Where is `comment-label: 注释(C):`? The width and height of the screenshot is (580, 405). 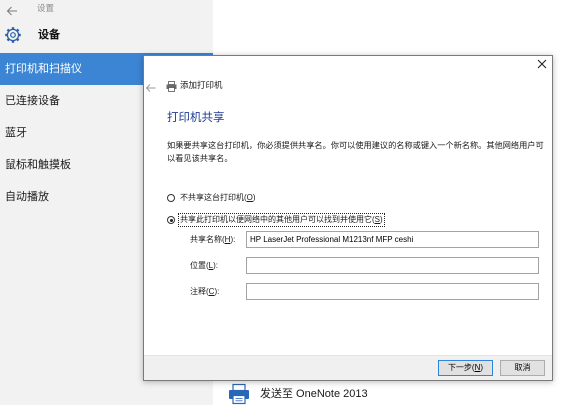 comment-label: 注释(C): is located at coordinates (204, 291).